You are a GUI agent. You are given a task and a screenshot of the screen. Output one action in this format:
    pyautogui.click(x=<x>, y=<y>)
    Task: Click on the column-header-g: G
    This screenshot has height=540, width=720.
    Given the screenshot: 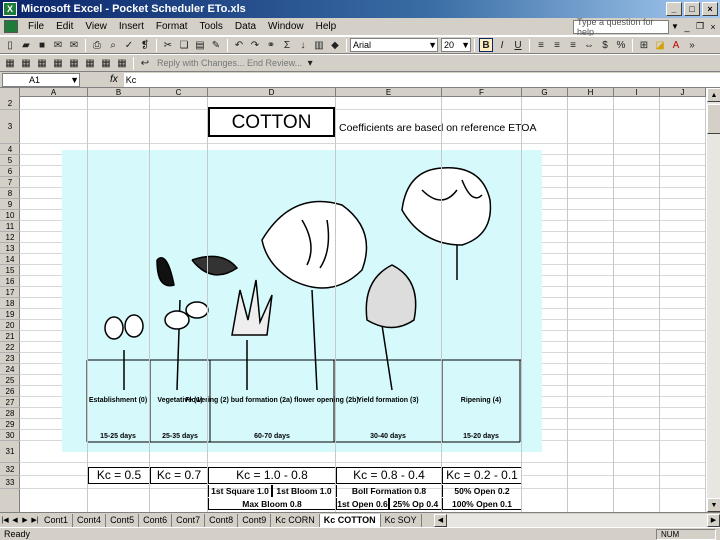 What is the action you would take?
    pyautogui.click(x=545, y=92)
    